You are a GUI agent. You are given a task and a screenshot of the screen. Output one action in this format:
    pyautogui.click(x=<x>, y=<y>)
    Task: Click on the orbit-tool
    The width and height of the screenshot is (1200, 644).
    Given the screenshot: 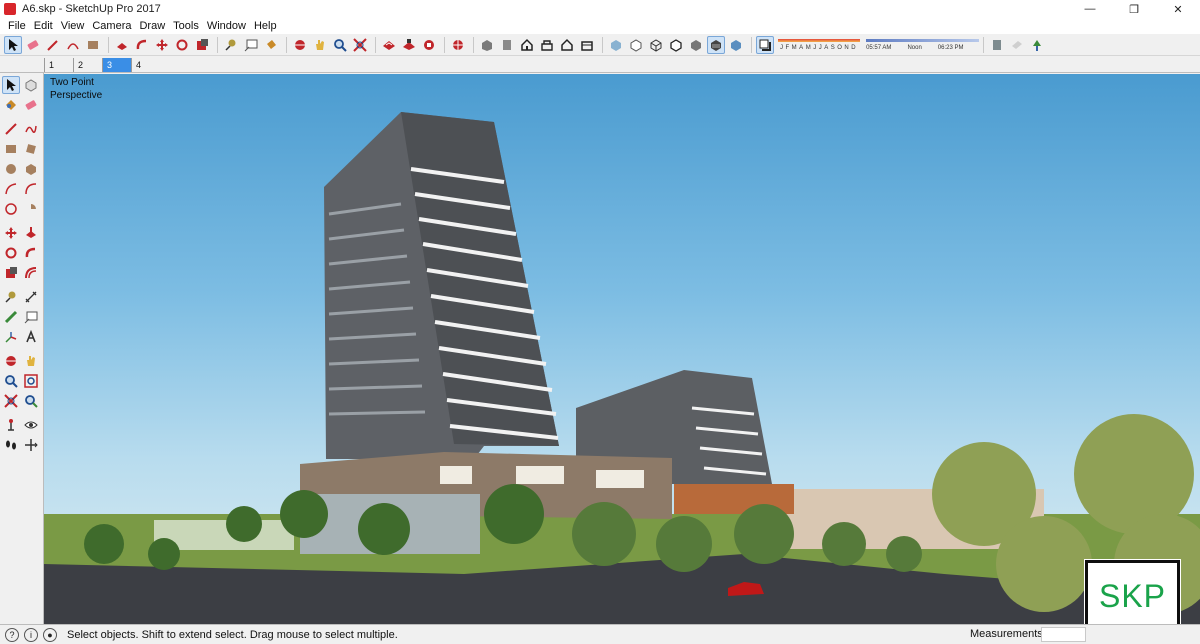 What is the action you would take?
    pyautogui.click(x=11, y=361)
    